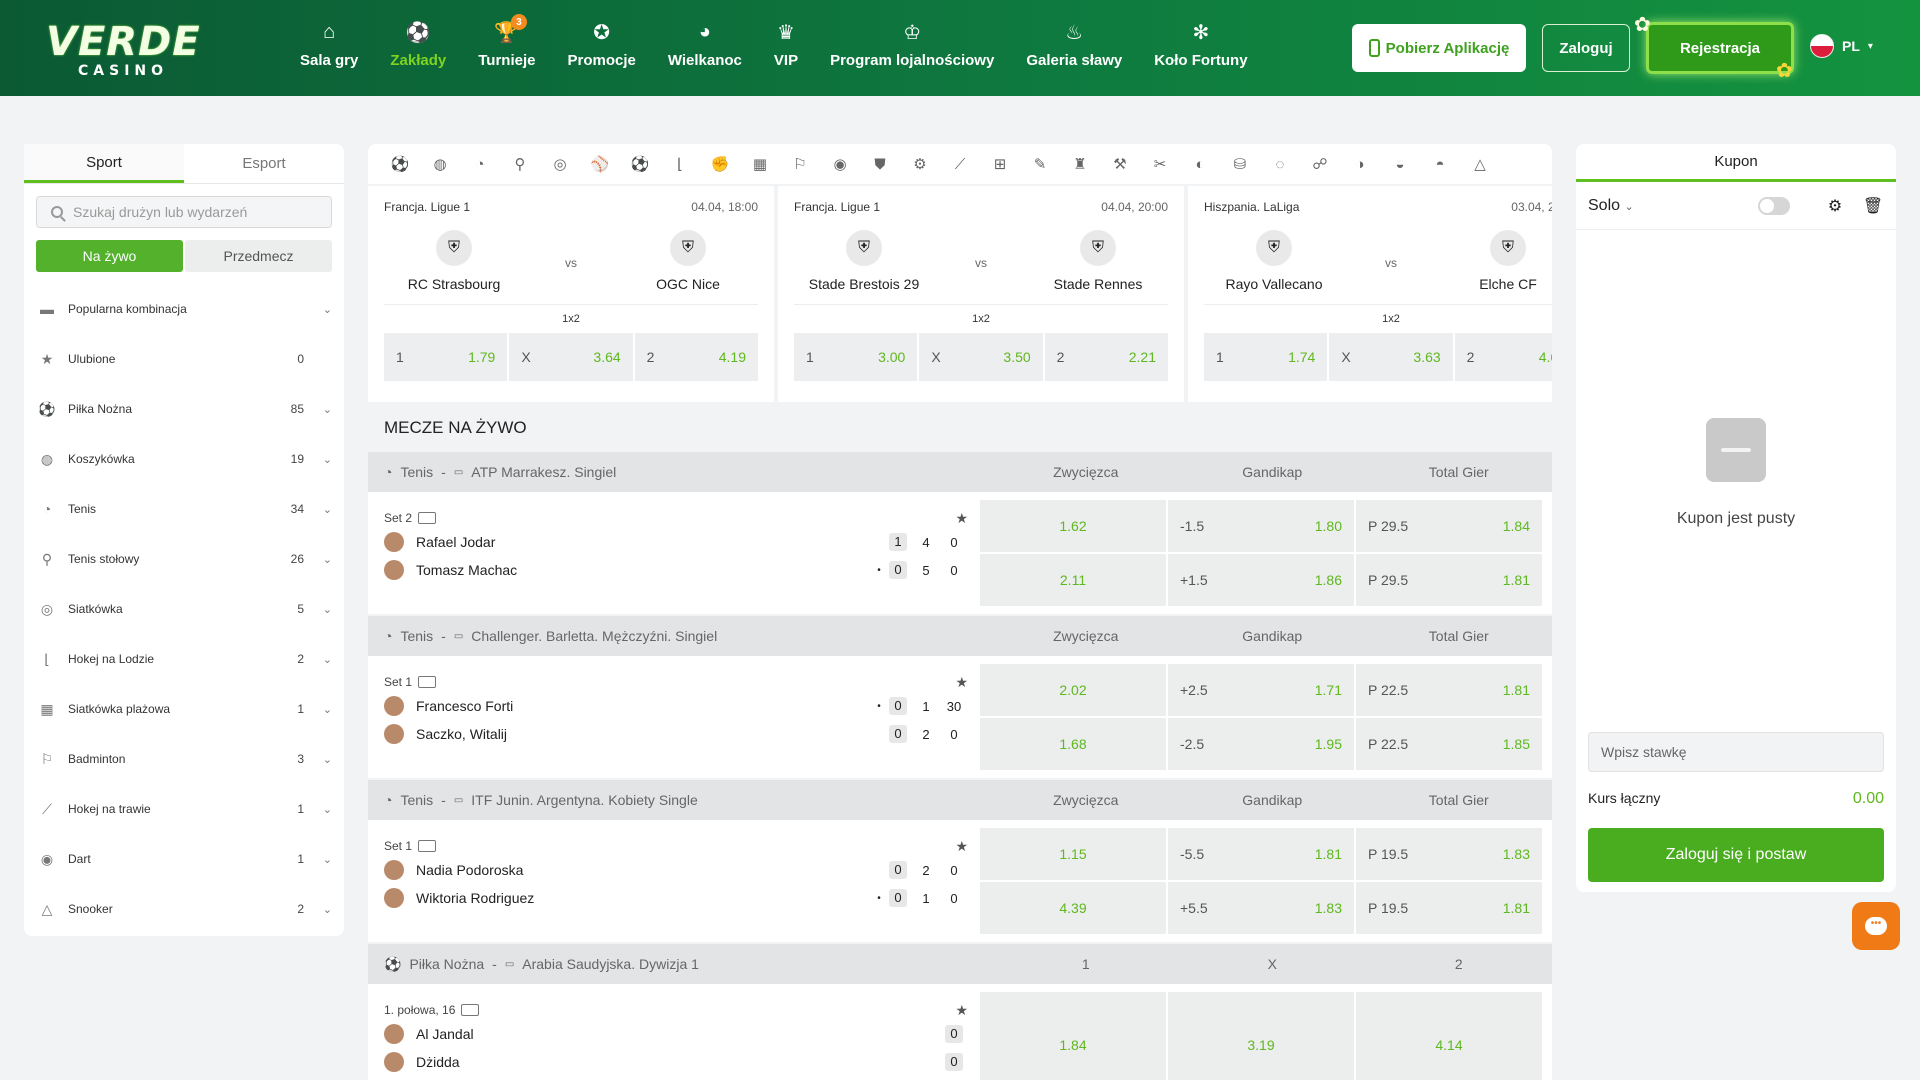 The width and height of the screenshot is (1920, 1080). Describe the element at coordinates (1449, 690) in the screenshot. I see `odds-button: P 22.5 1.81` at that location.